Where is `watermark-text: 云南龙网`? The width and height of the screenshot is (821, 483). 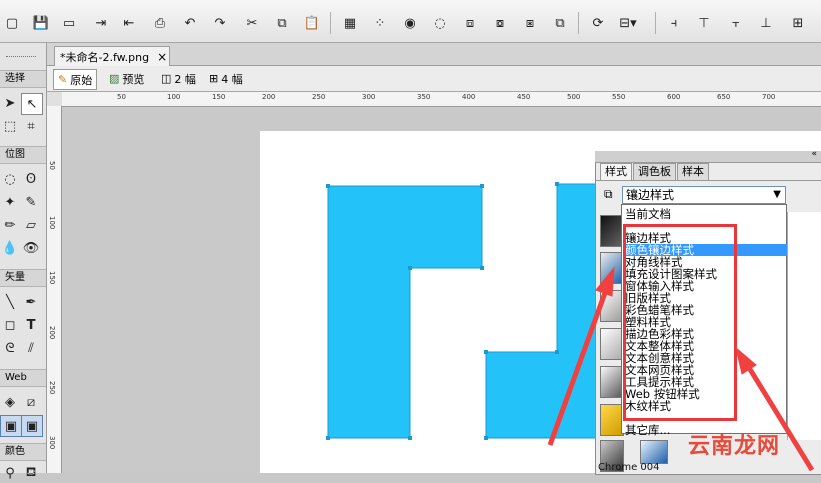
watermark-text: 云南龙网 is located at coordinates (734, 446).